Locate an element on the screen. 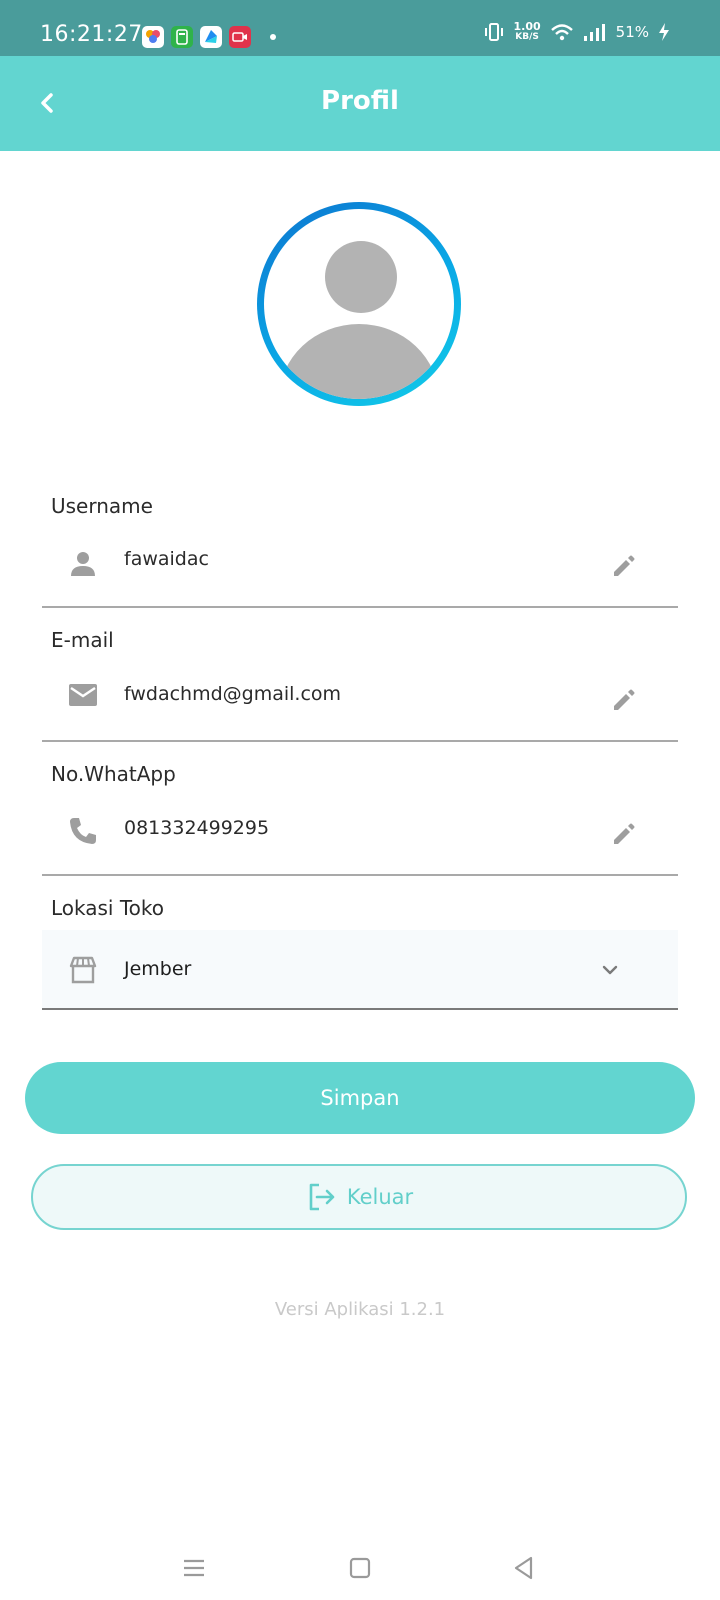 The image size is (720, 1600). save-button: Simpan is located at coordinates (360, 1098).